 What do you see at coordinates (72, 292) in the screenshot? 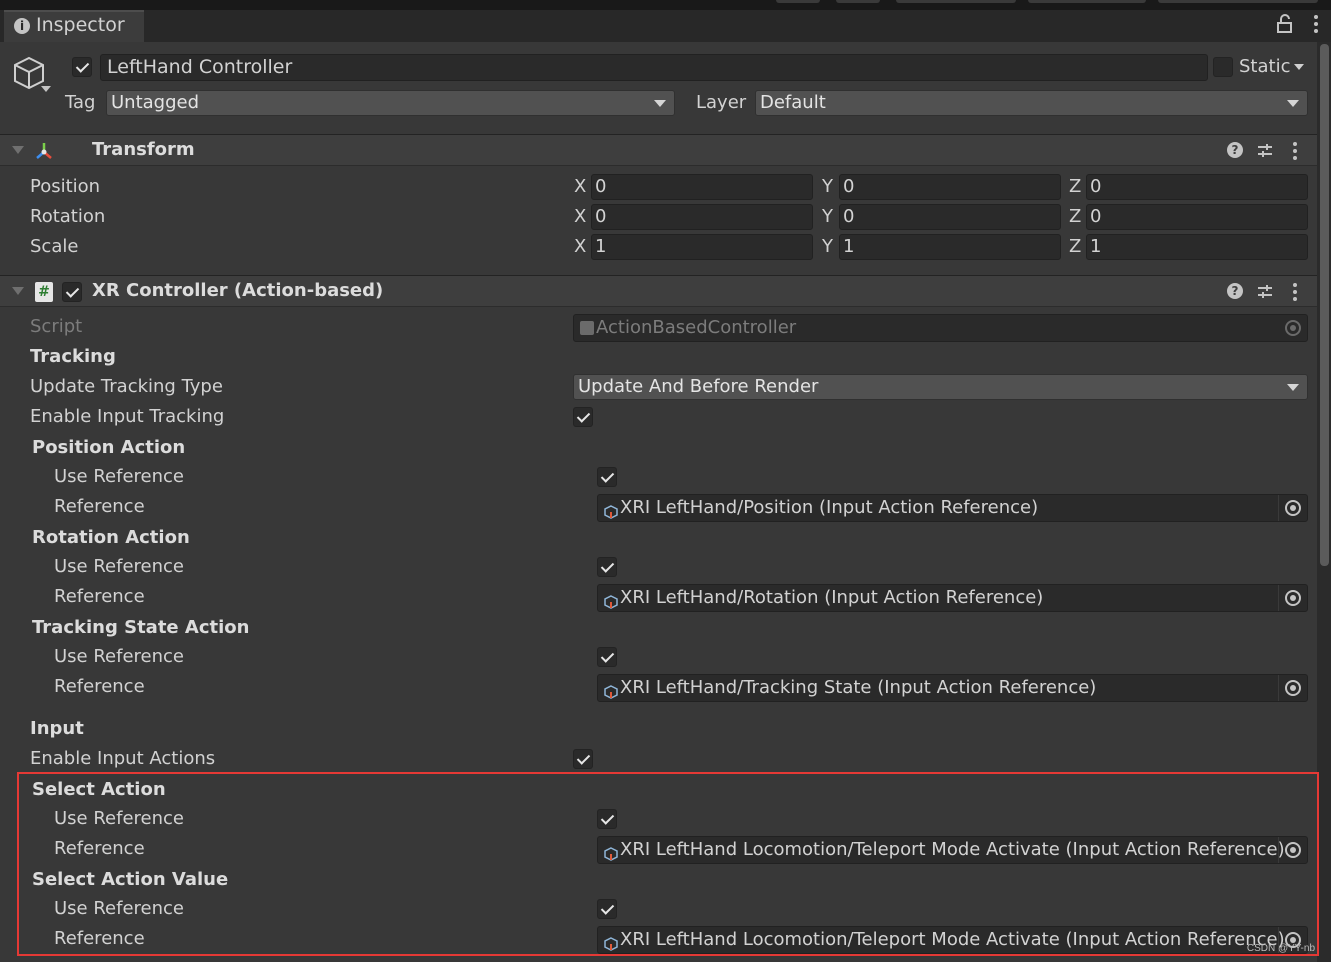
I see `component-enabled-checkbox` at bounding box center [72, 292].